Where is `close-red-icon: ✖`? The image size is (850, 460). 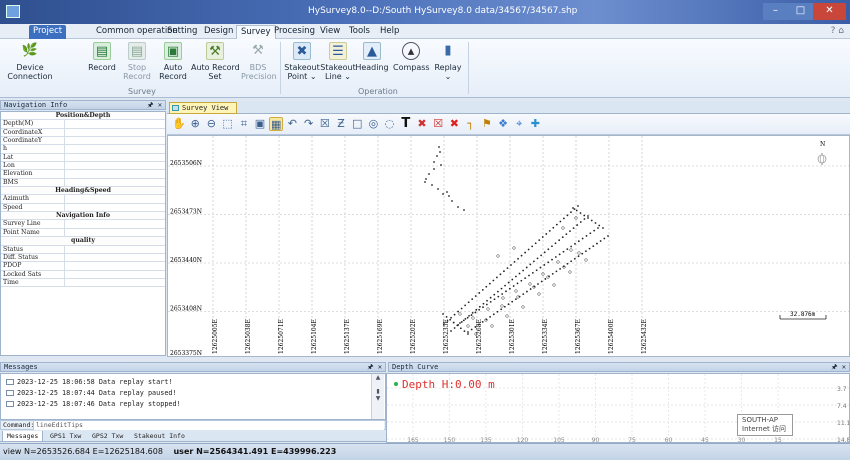 close-red-icon: ✖ is located at coordinates (454, 124).